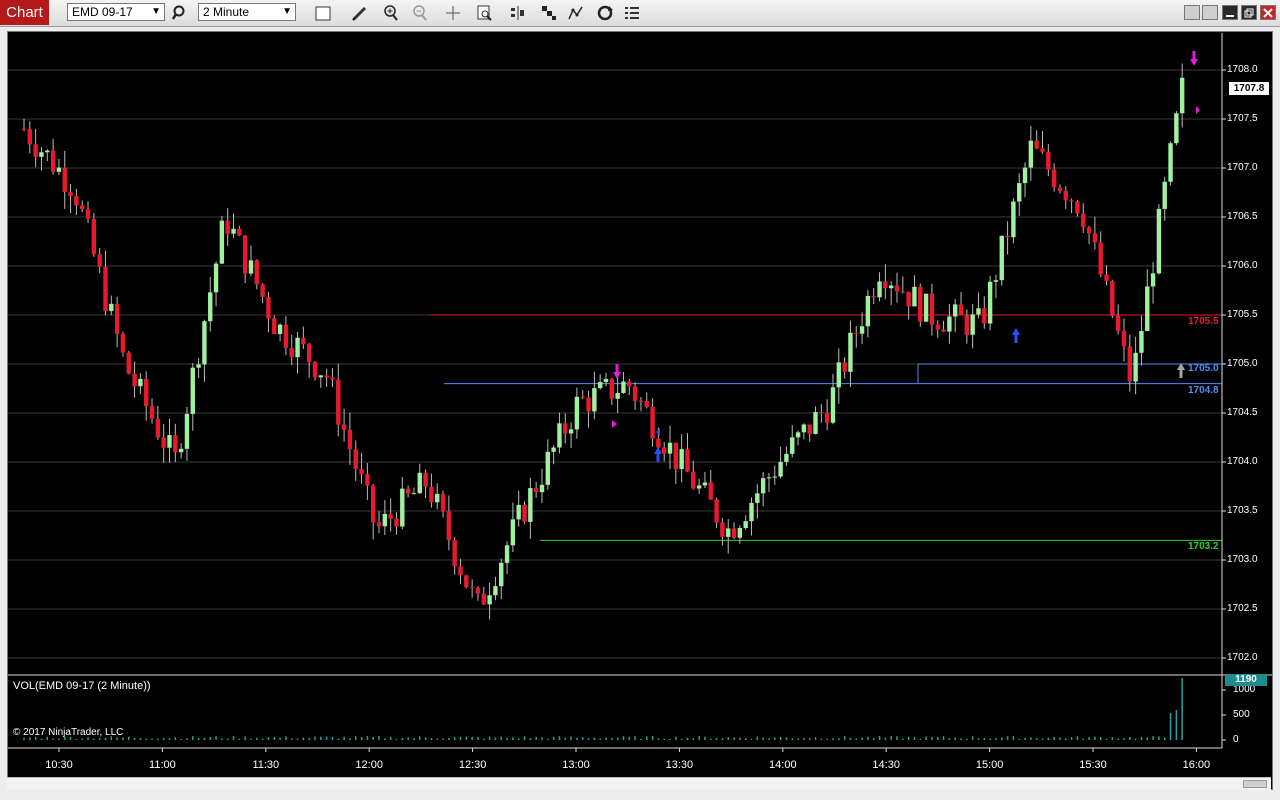 The image size is (1280, 800). Describe the element at coordinates (1093, 765) in the screenshot. I see `time-axis-label: 15:30` at that location.